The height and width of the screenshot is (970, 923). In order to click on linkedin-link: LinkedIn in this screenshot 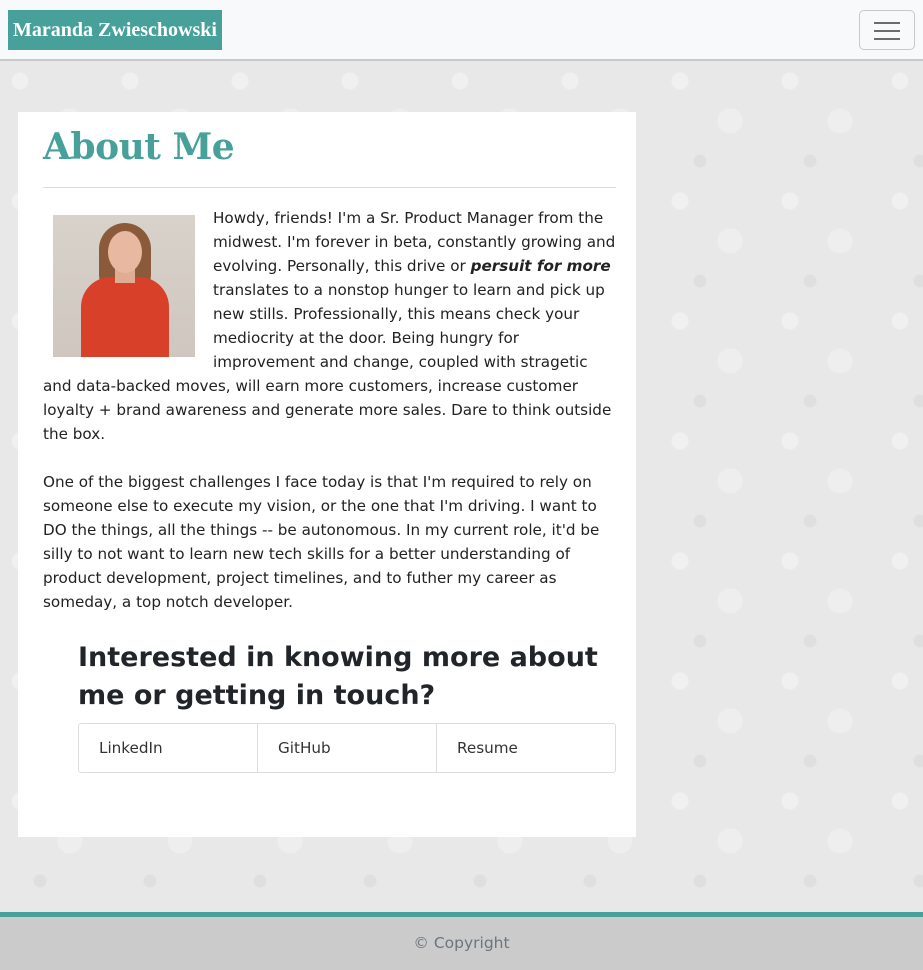, I will do `click(168, 748)`.